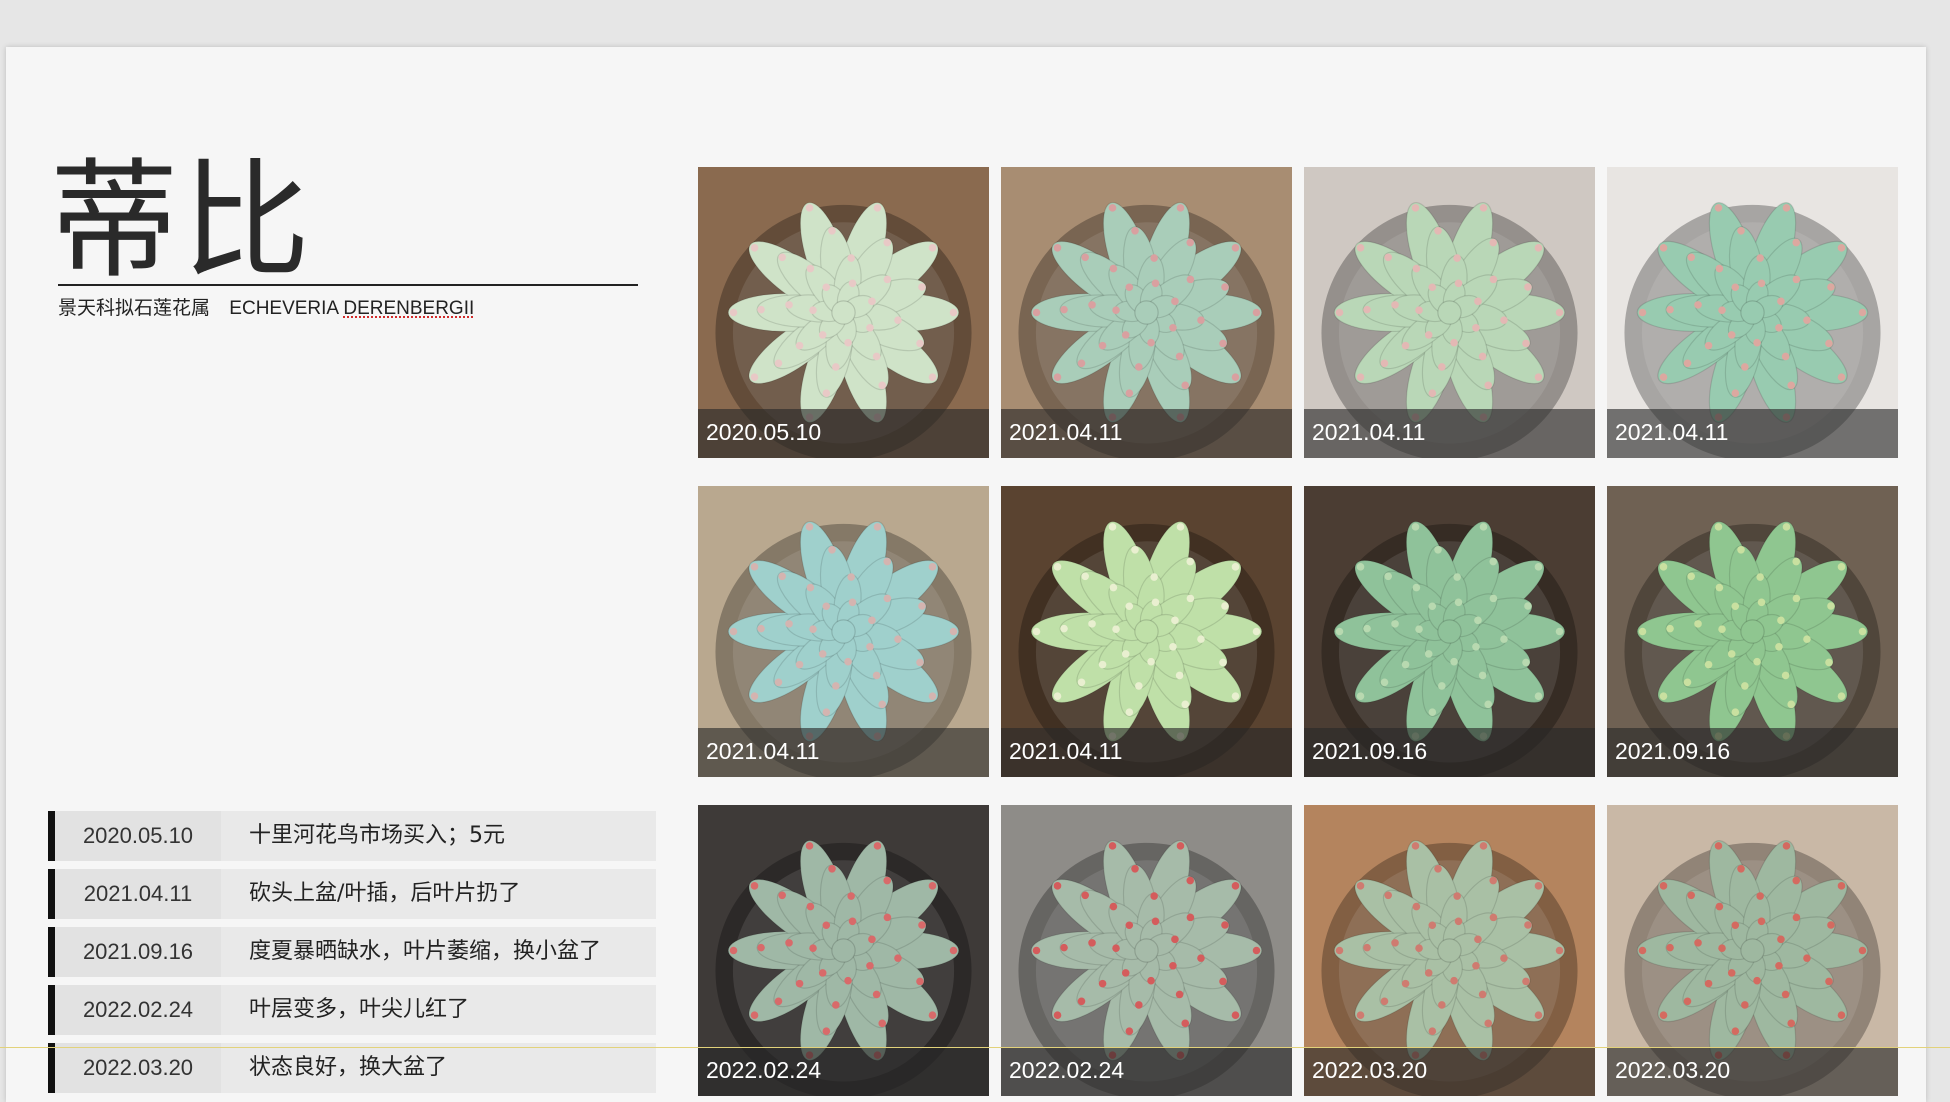  I want to click on timeline-row: 2021.04.11 砍头上盆/叶插，后叶片扔了, so click(352, 894).